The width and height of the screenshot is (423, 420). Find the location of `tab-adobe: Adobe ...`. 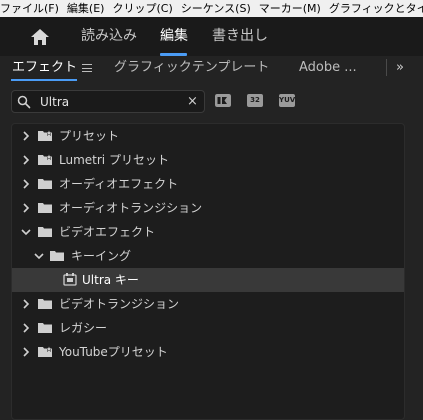

tab-adobe: Adobe ... is located at coordinates (328, 68).